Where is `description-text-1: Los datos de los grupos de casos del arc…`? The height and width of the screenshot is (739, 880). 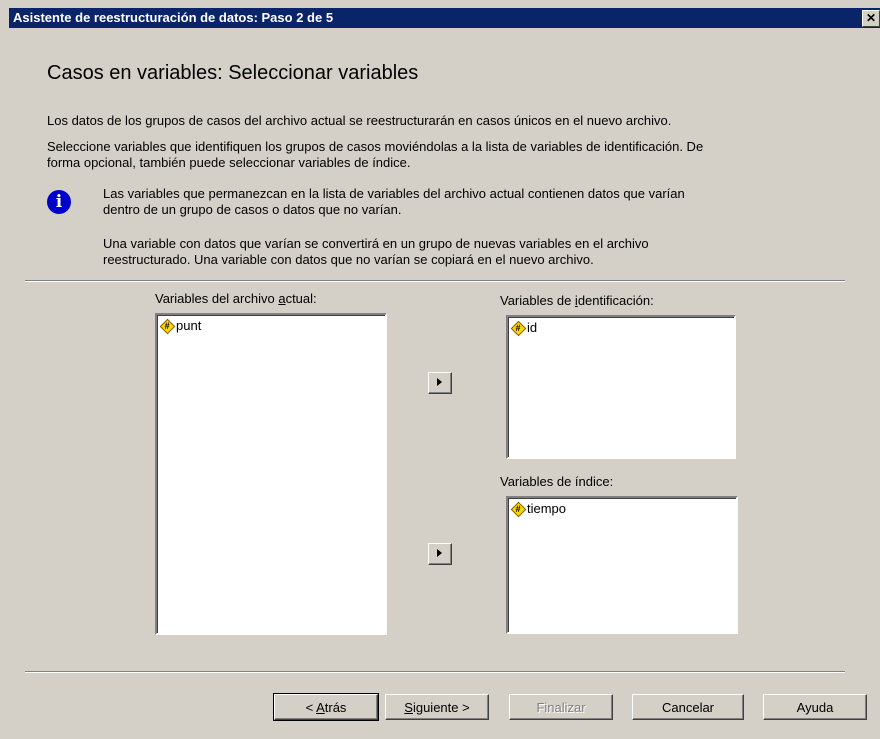 description-text-1: Los datos de los grupos de casos del arc… is located at coordinates (359, 120).